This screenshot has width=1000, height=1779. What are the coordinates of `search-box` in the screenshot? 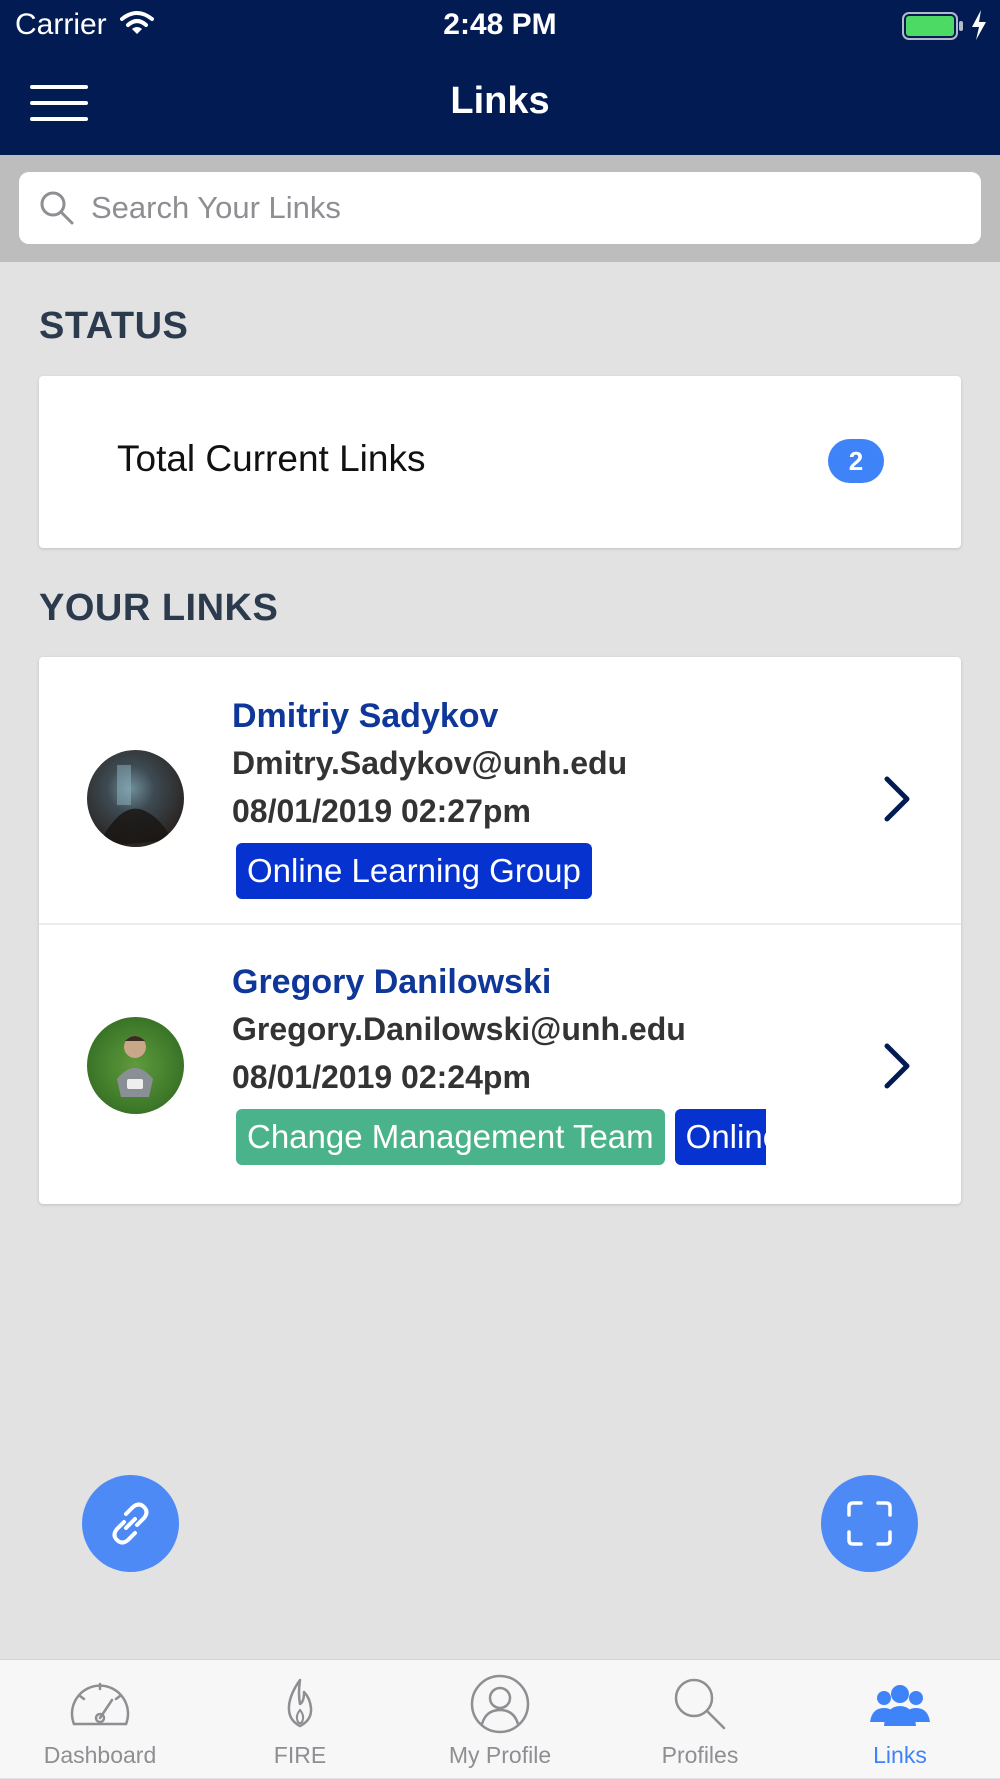 It's located at (500, 208).